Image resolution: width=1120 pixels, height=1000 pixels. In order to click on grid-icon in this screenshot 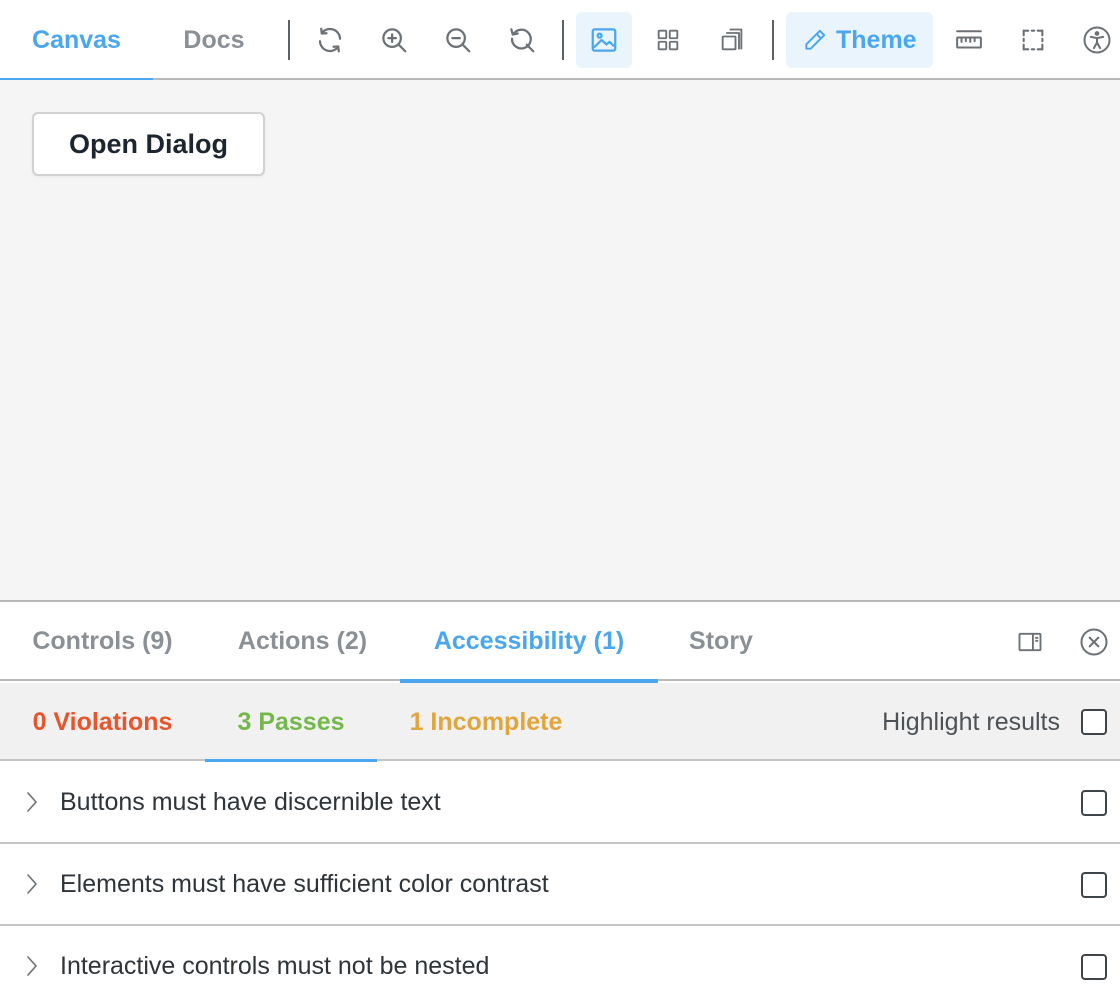, I will do `click(668, 40)`.